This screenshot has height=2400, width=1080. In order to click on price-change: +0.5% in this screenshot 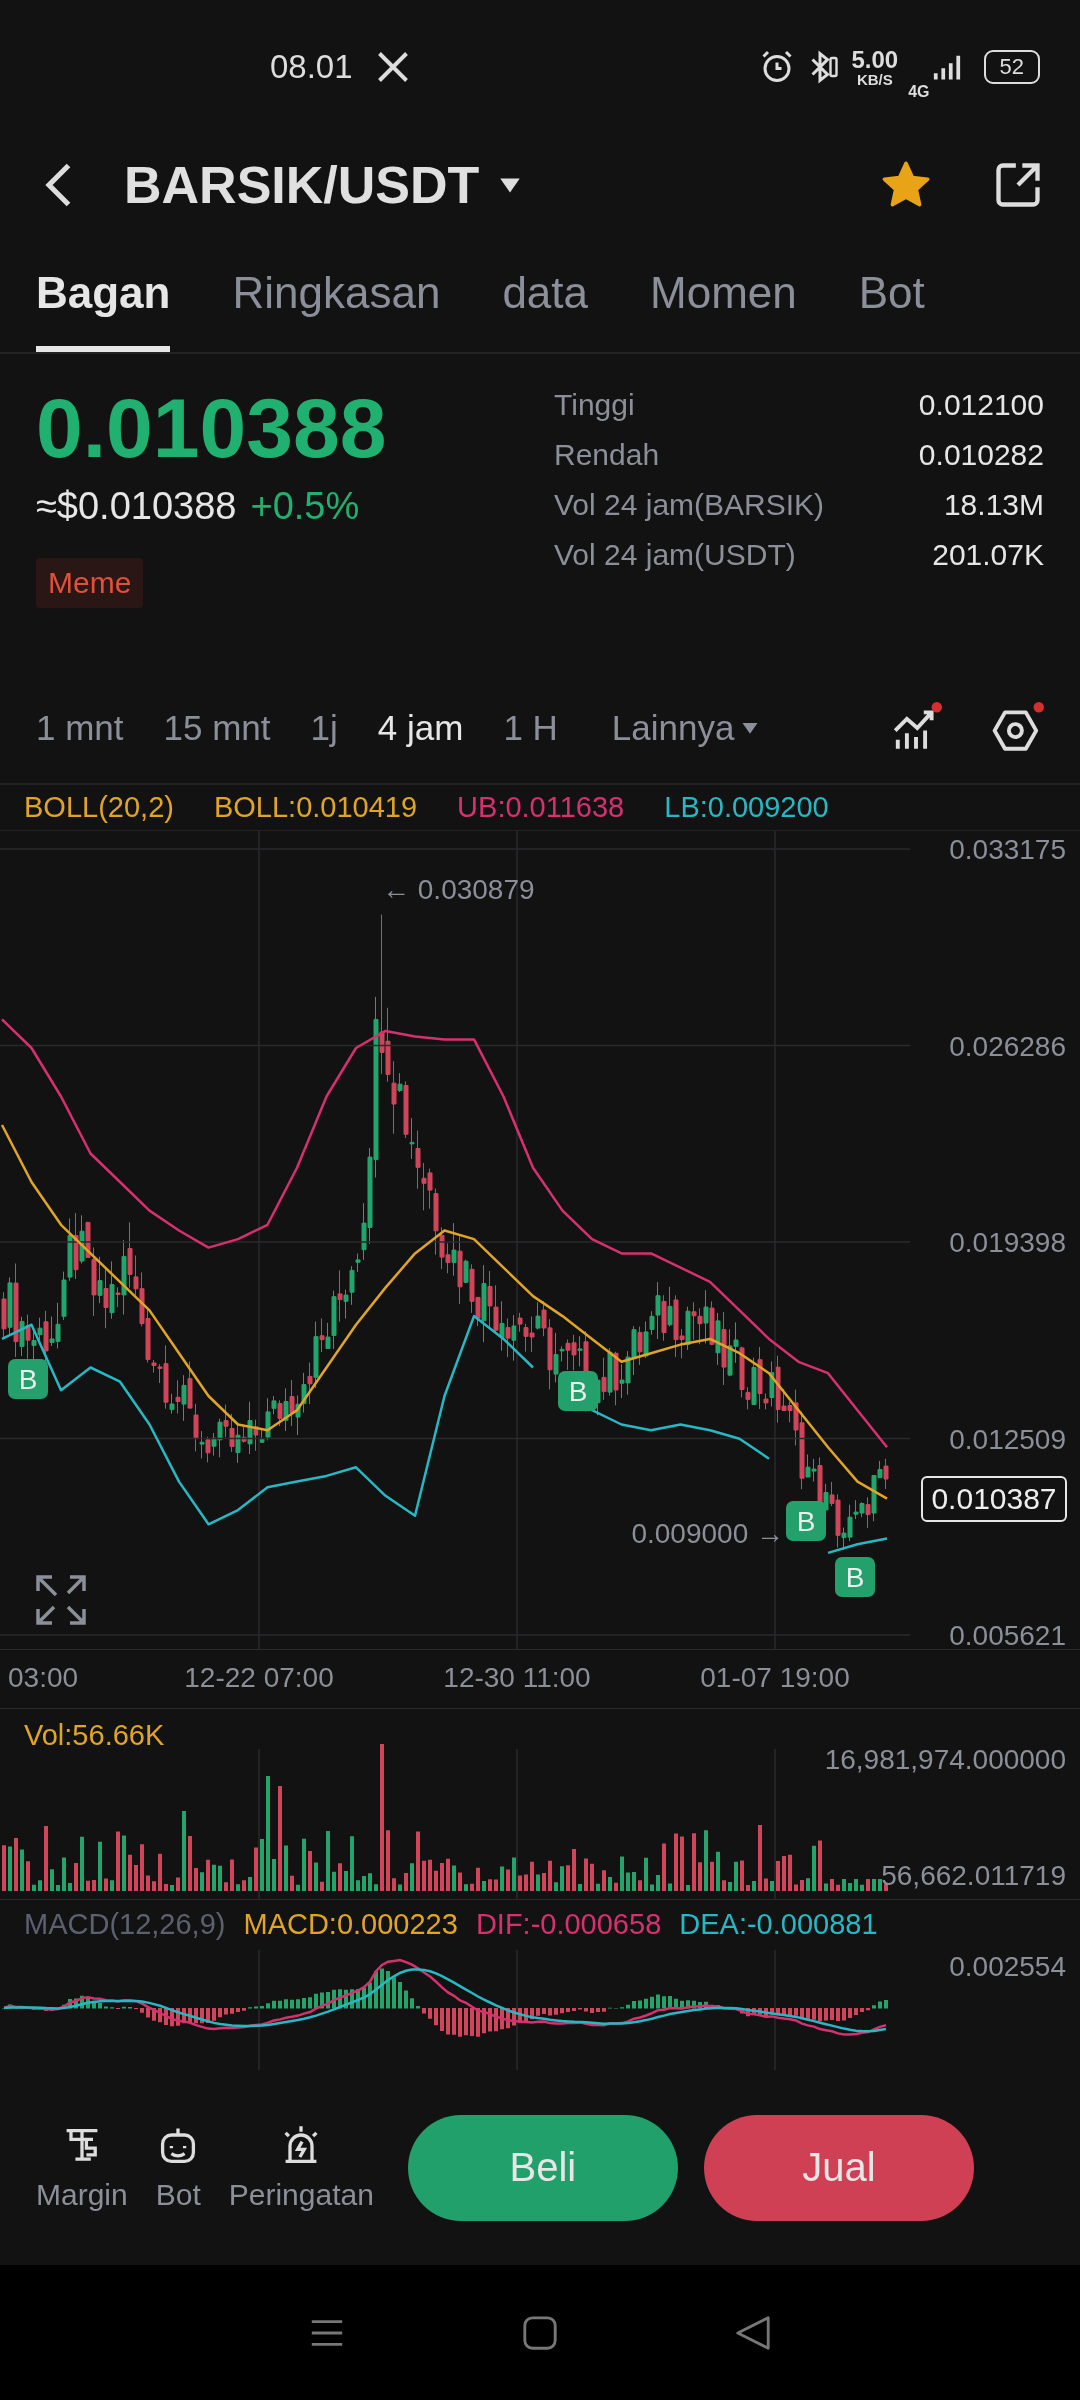, I will do `click(305, 506)`.